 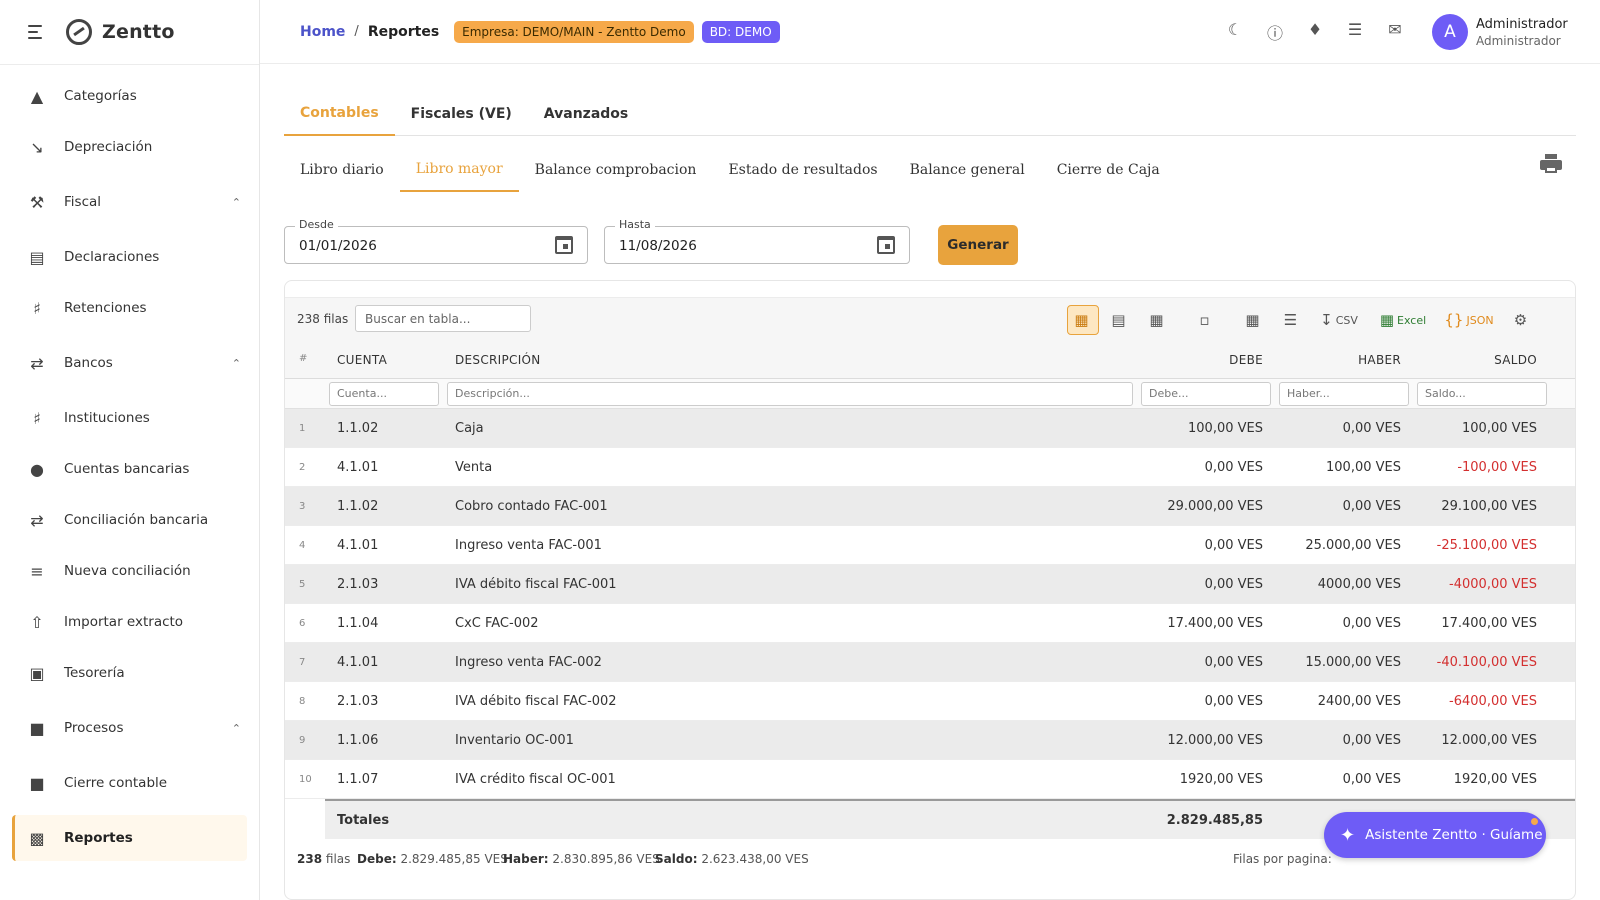 What do you see at coordinates (1551, 164) in the screenshot?
I see `print-icon` at bounding box center [1551, 164].